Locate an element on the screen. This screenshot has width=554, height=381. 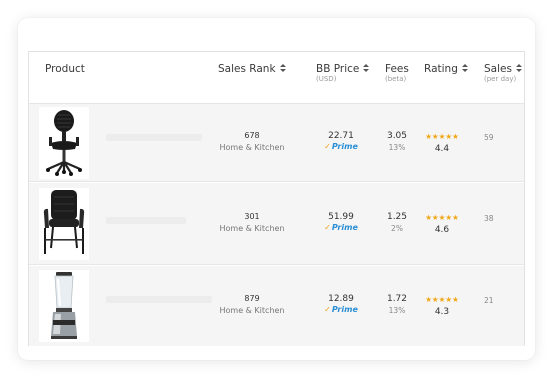
column-header-product-label: Product is located at coordinates (65, 69).